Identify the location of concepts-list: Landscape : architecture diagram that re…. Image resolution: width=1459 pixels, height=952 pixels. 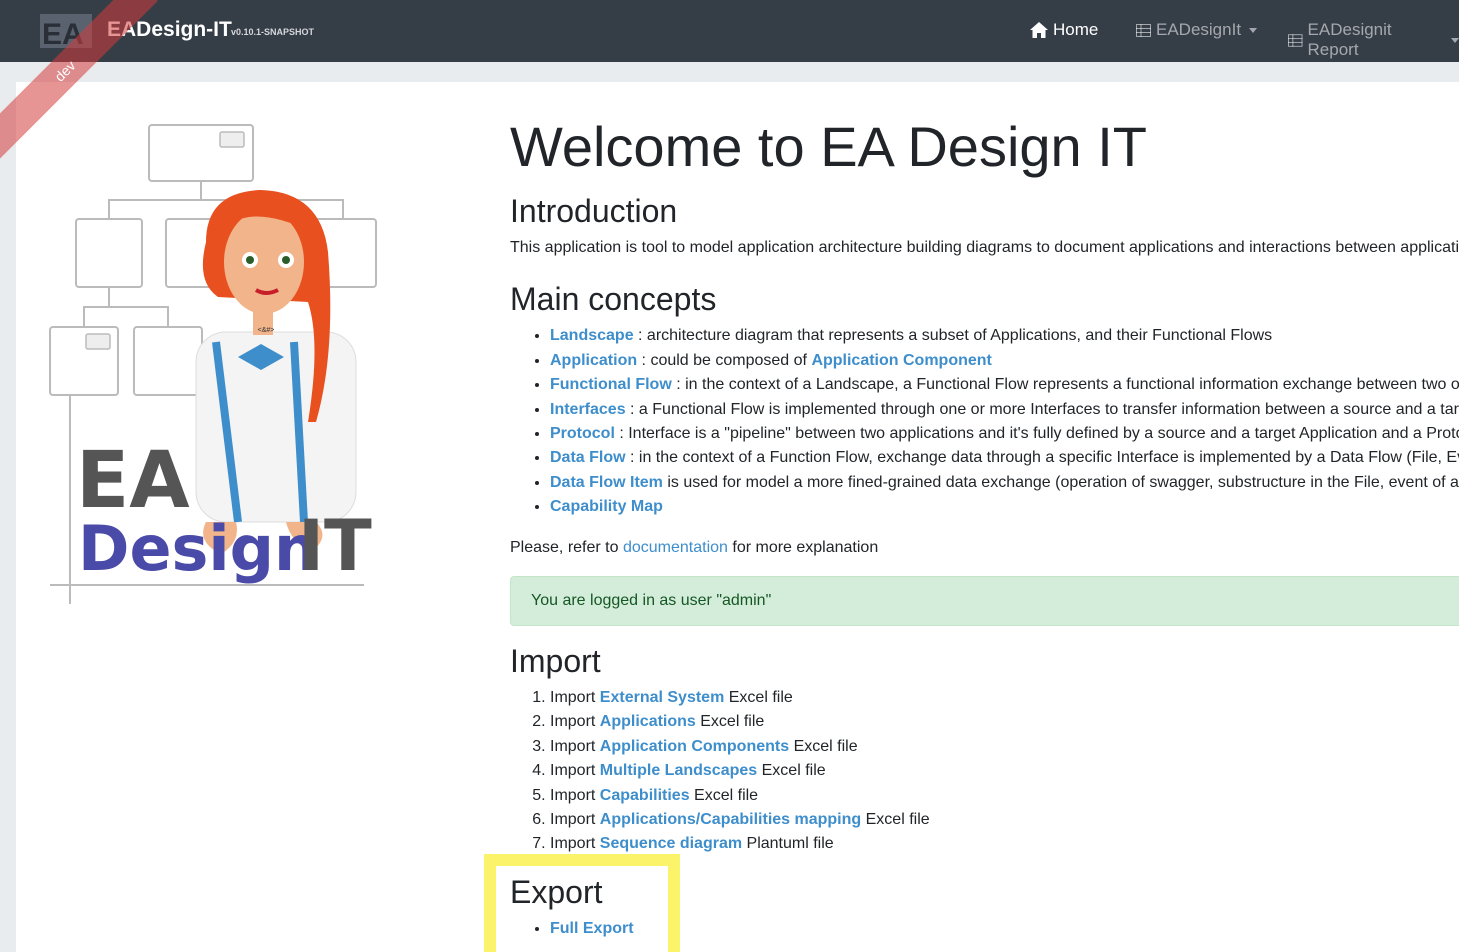
(984, 421).